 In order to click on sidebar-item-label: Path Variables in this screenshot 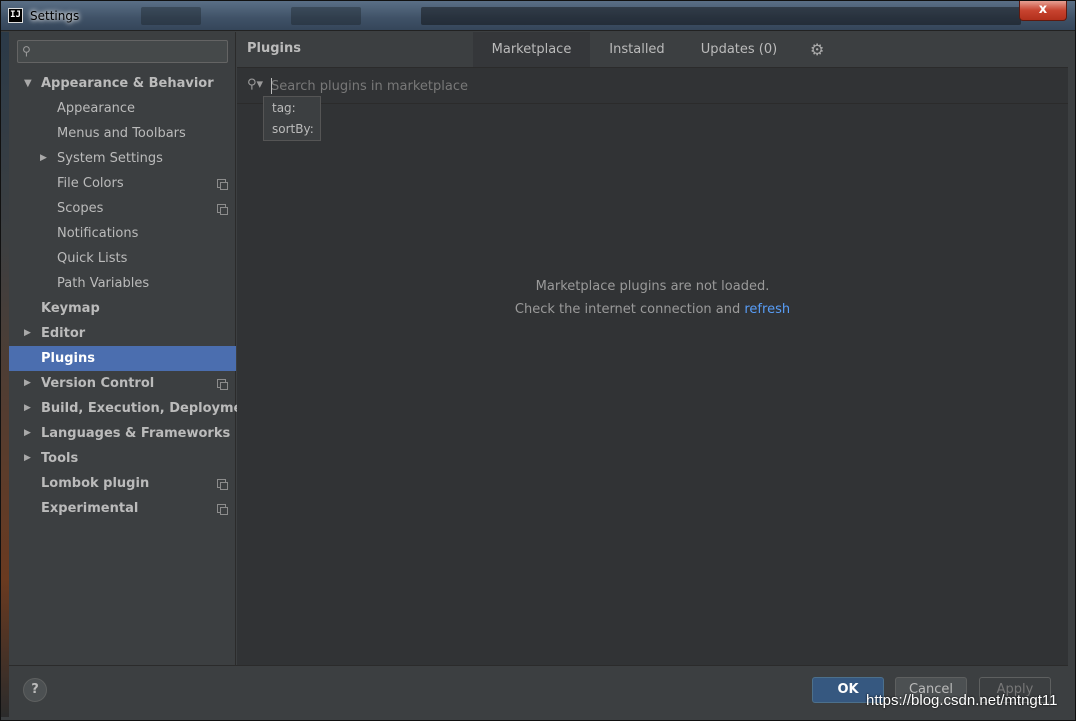, I will do `click(103, 283)`.